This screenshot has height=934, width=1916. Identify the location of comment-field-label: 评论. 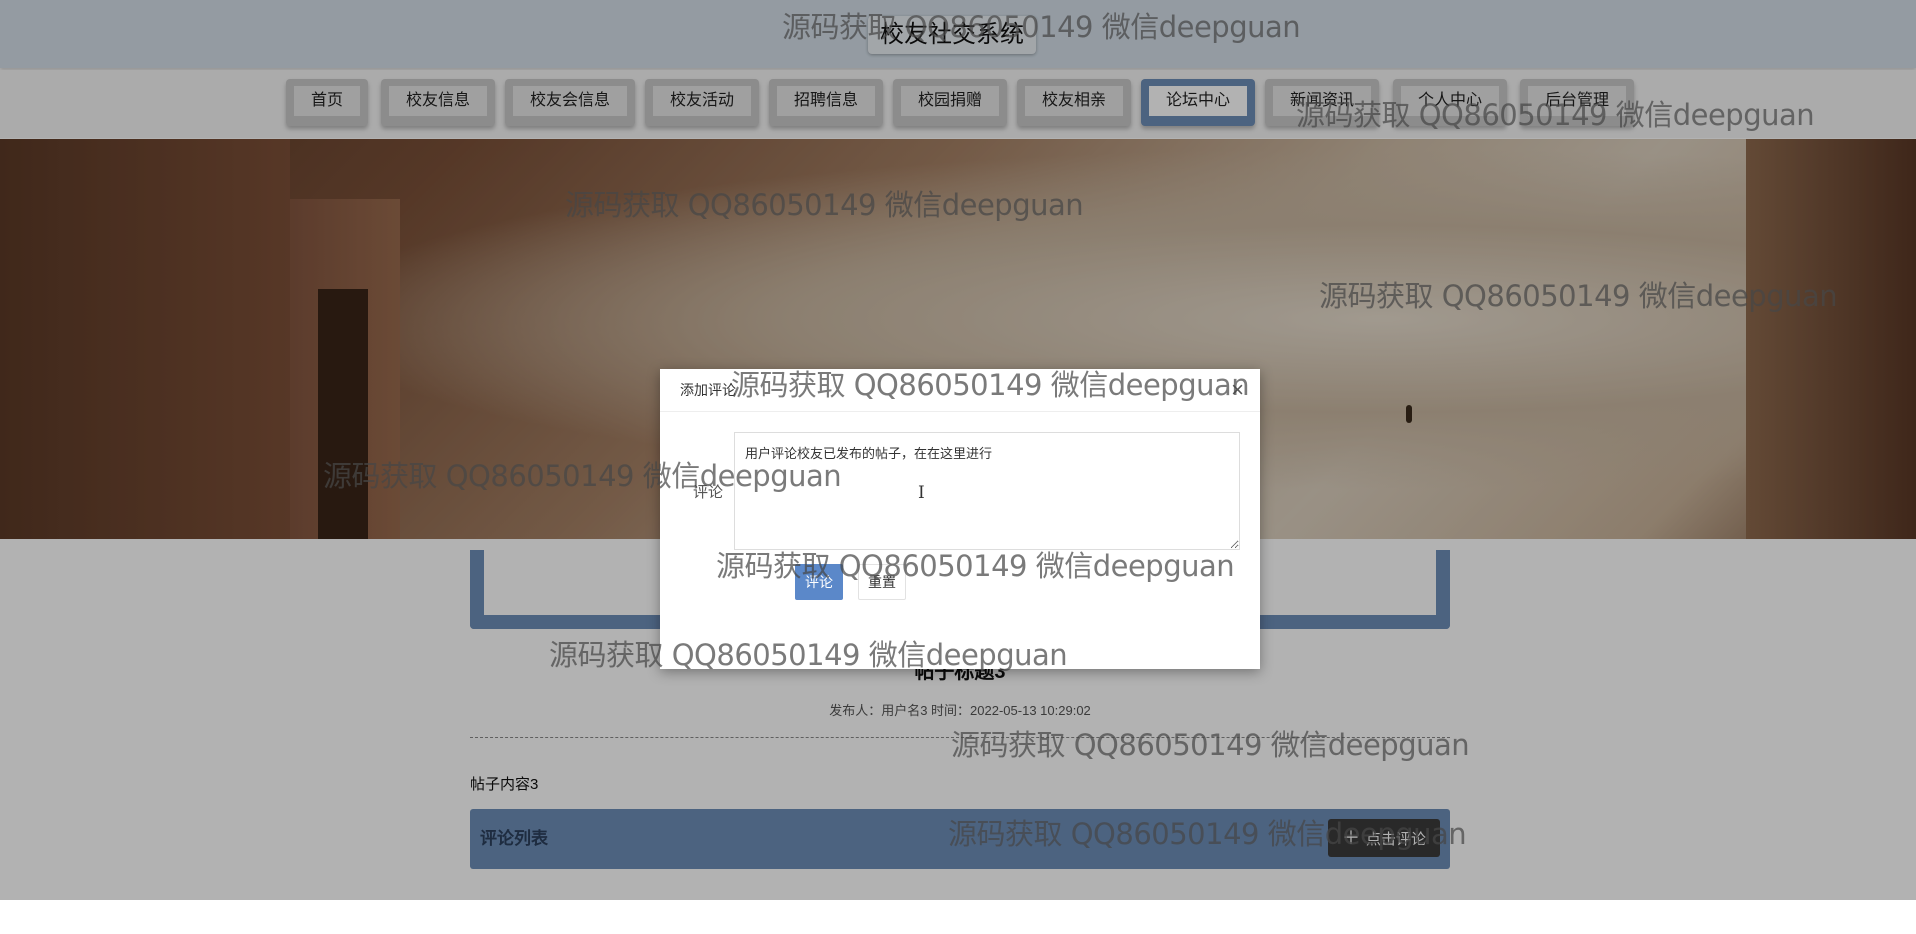
(708, 492).